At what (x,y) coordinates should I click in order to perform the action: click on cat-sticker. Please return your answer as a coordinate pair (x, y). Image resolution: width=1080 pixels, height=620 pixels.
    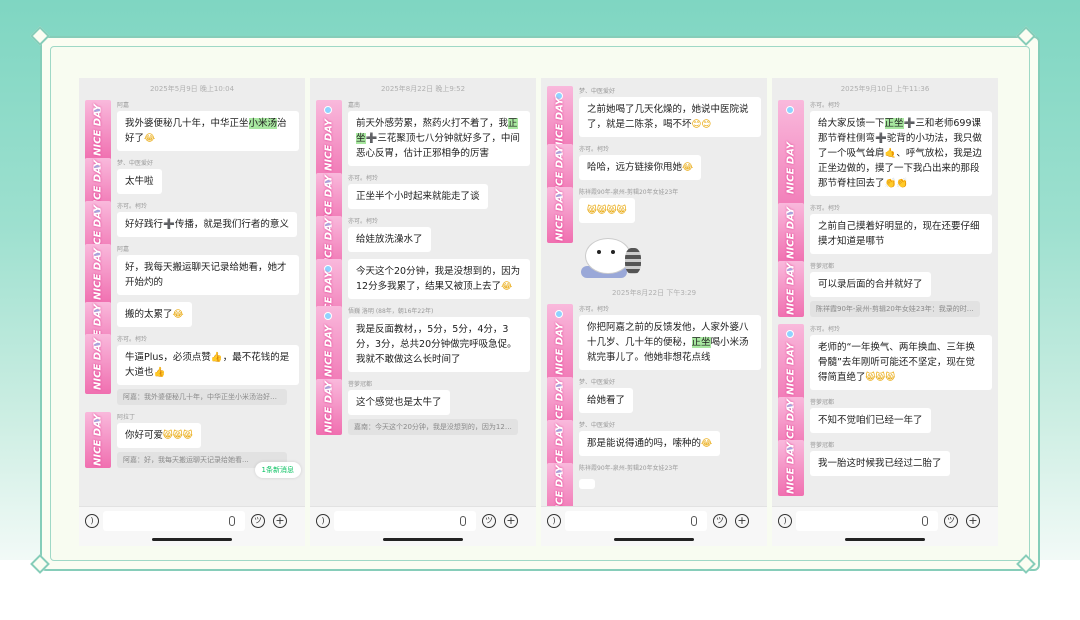
    Looking at the image, I should click on (613, 255).